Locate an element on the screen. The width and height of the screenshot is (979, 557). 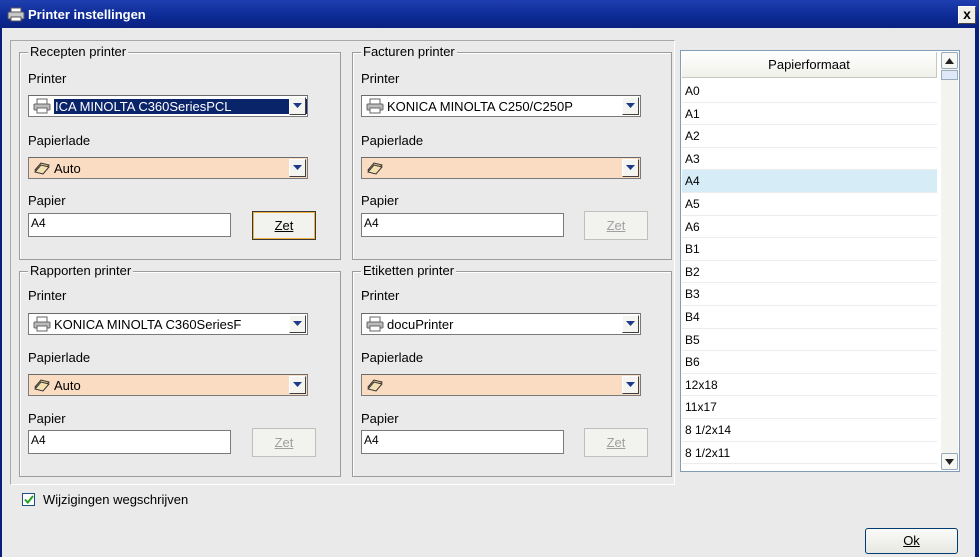
printer-app-icon is located at coordinates (16, 14).